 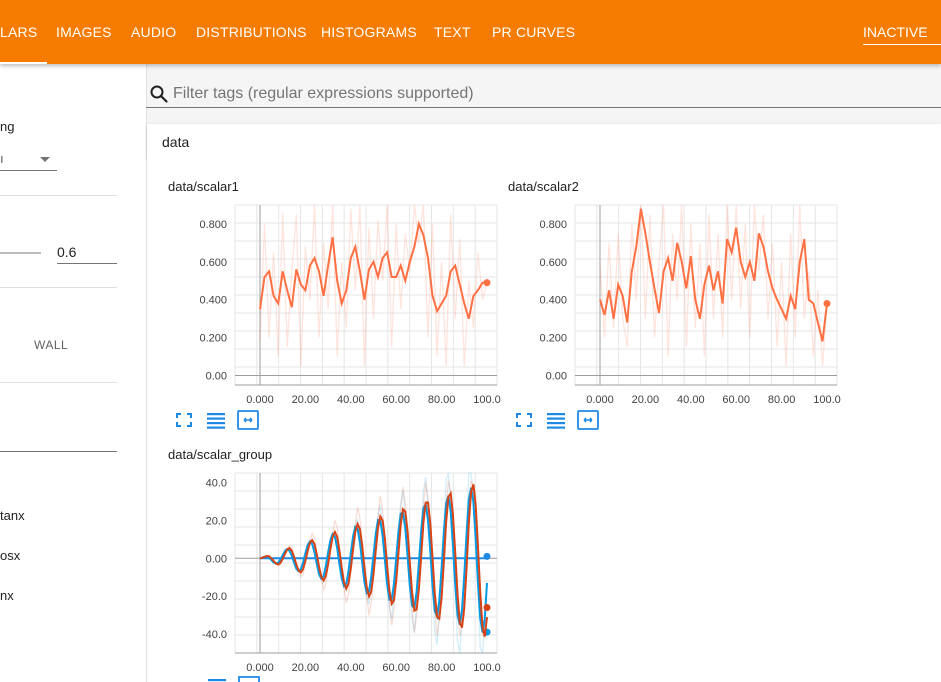 I want to click on tag-filter, so click(x=543, y=93).